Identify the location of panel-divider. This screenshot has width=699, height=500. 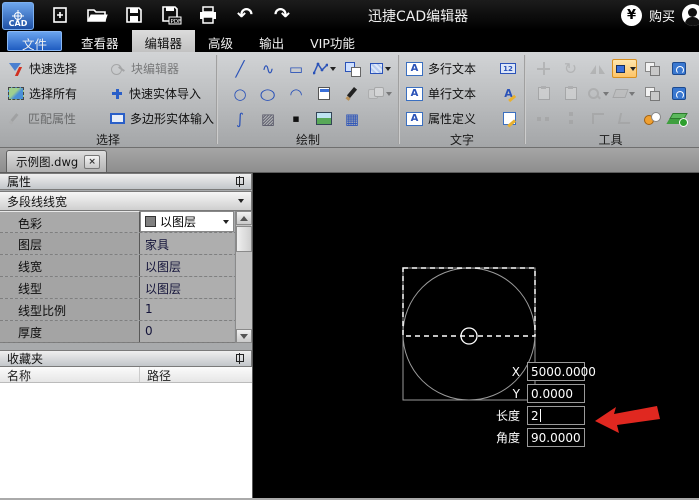
(126, 346).